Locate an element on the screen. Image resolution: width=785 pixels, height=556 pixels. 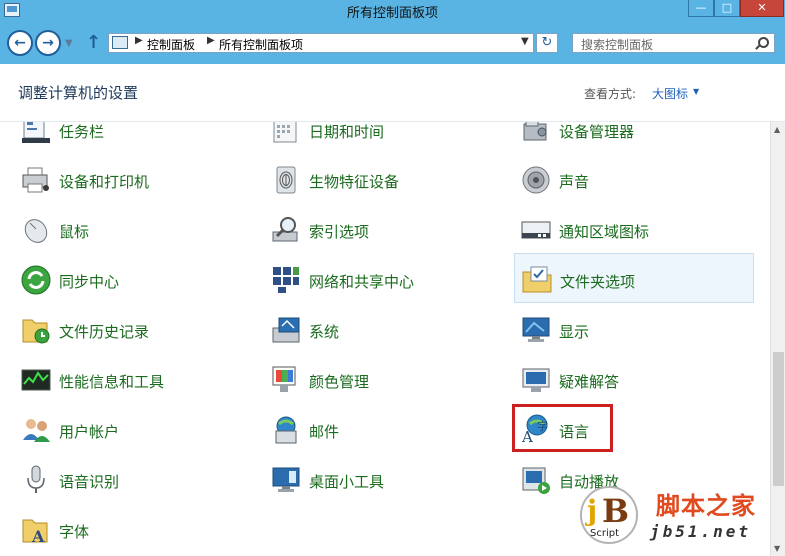
navigation-bar: ← → ▼ ↑ ▶ 控制面板 ▶ 所有控制面板项 ▼ ↻ 搜索控制面板 is located at coordinates (392, 43).